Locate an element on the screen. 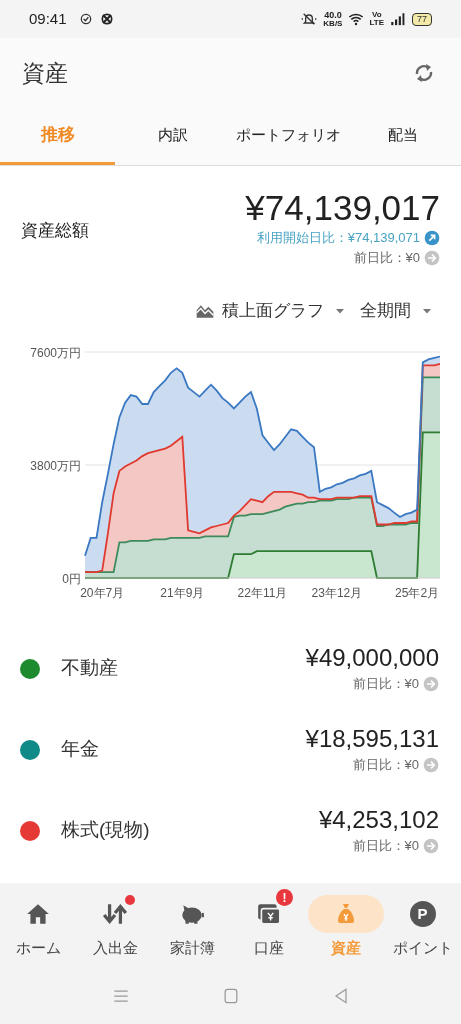 The height and width of the screenshot is (1024, 461). arrow-up-right-icon is located at coordinates (432, 238).